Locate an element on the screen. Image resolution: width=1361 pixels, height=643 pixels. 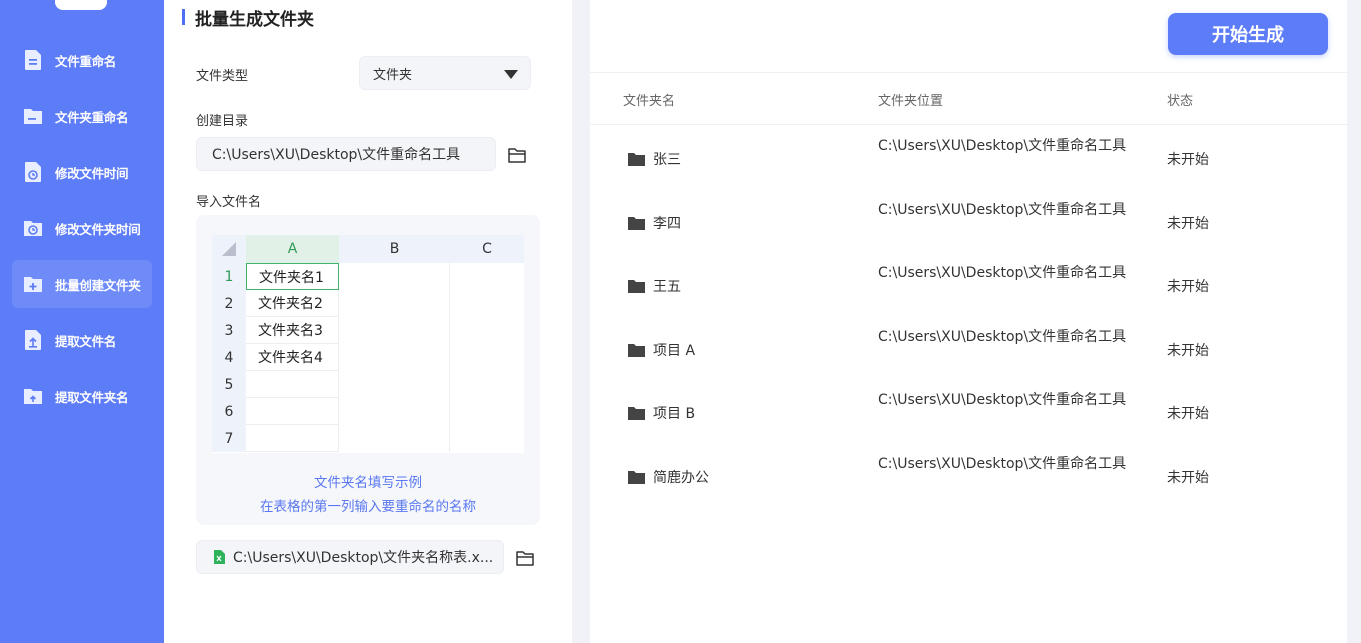
row-header: 3 is located at coordinates (229, 330).